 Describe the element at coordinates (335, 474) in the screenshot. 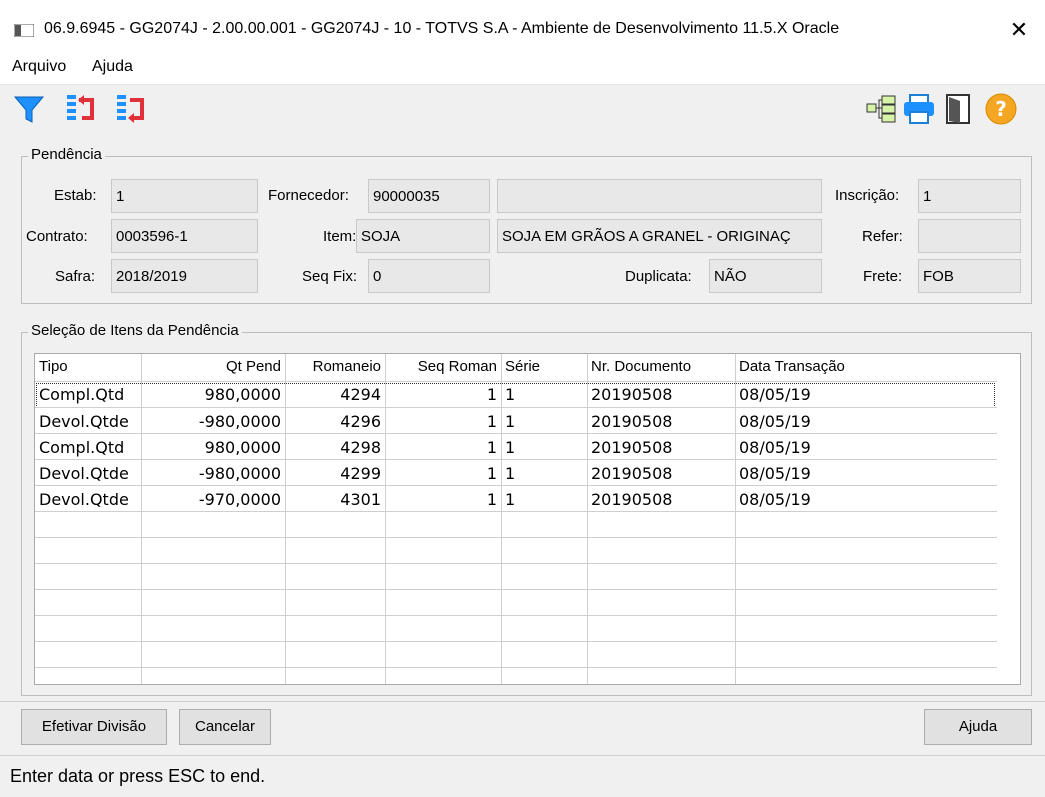

I see `cell-romaneio: 4299` at that location.